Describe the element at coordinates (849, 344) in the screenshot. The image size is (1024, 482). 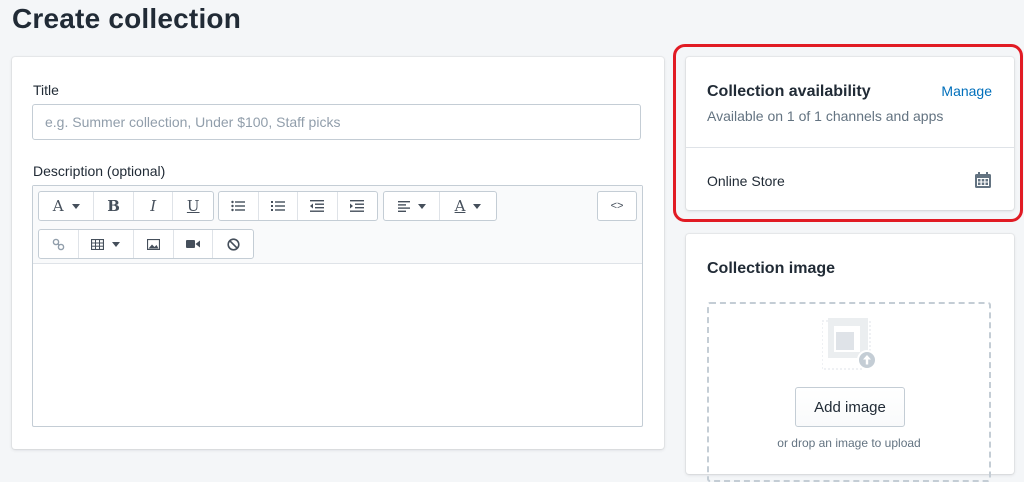
I see `image-upload-icon` at that location.